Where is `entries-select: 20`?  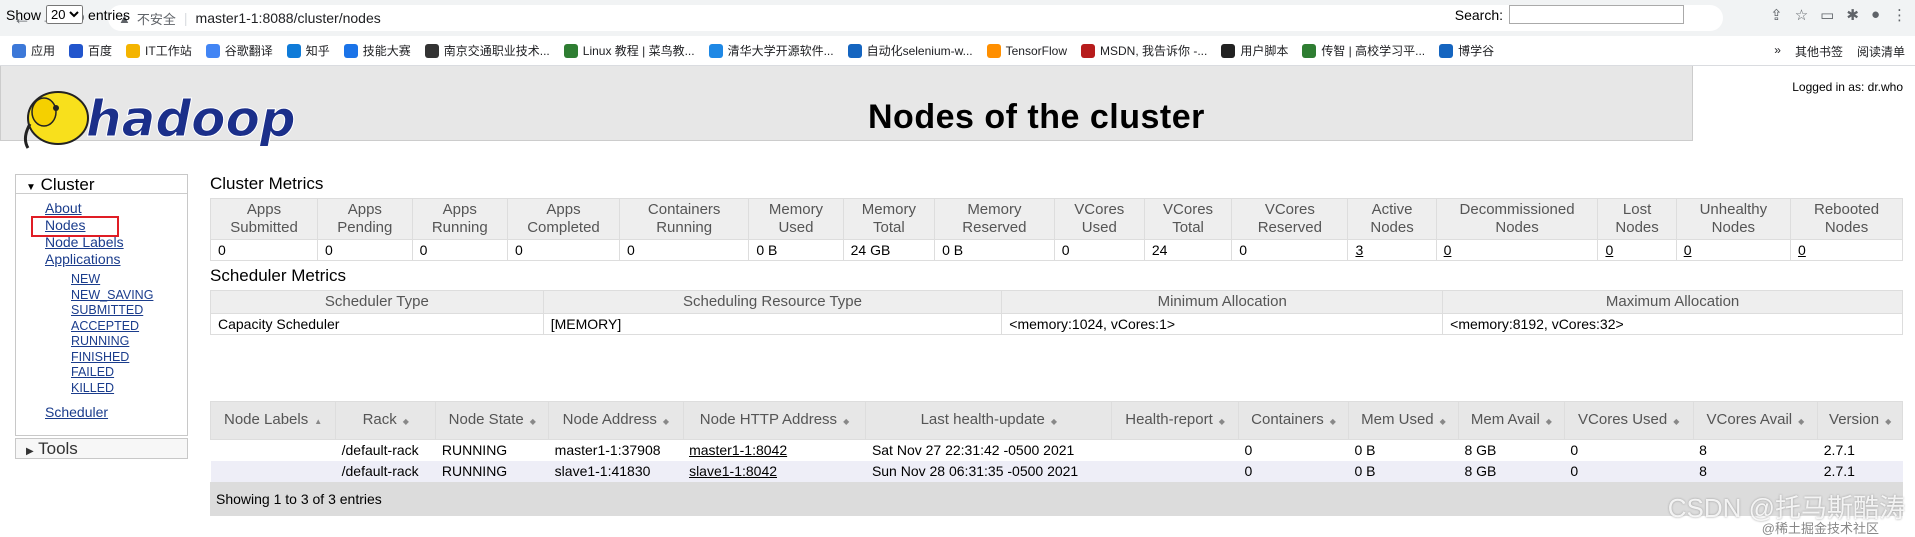
entries-select: 20 is located at coordinates (65, 14).